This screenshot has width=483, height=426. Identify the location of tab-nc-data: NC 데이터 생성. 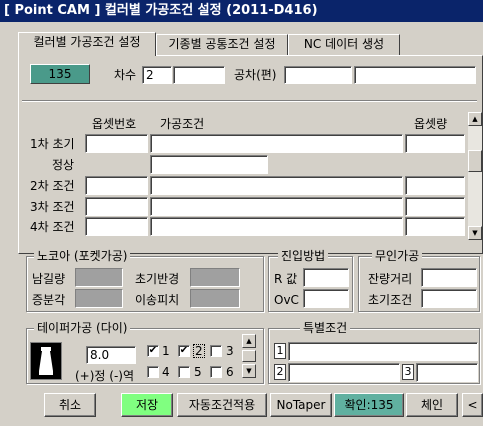
(344, 44).